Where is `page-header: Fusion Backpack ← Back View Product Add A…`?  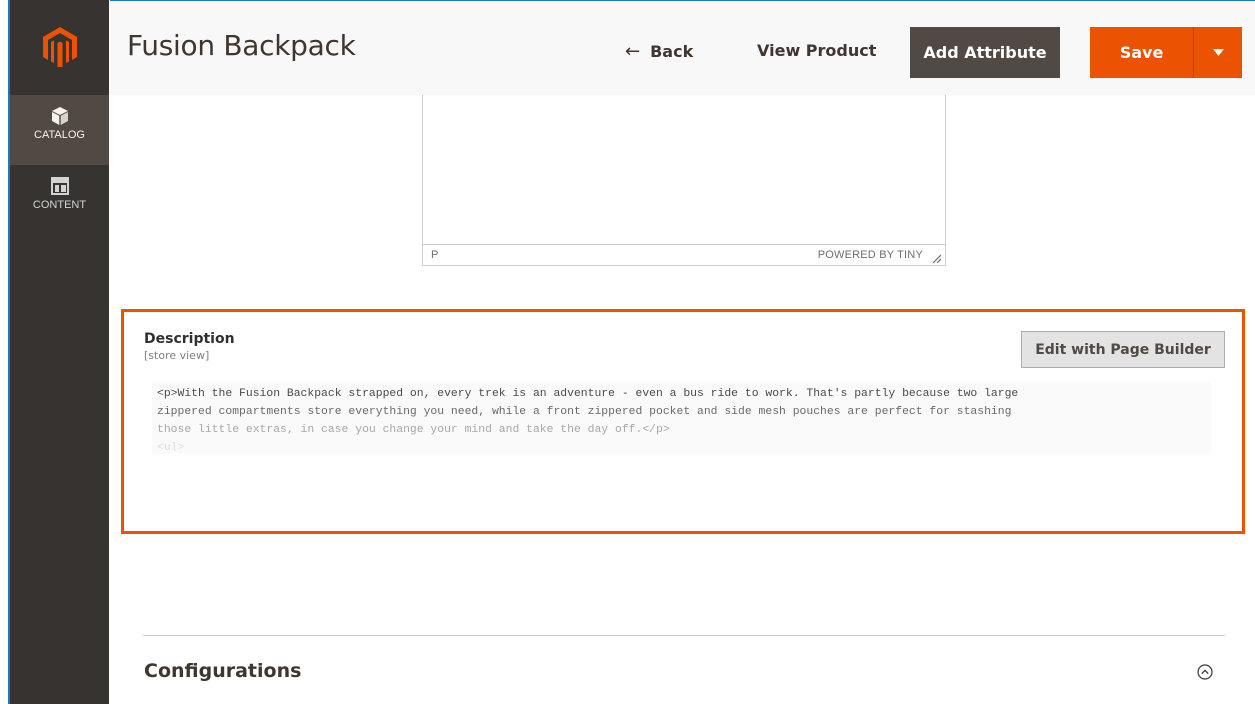
page-header: Fusion Backpack ← Back View Product Add A… is located at coordinates (682, 47).